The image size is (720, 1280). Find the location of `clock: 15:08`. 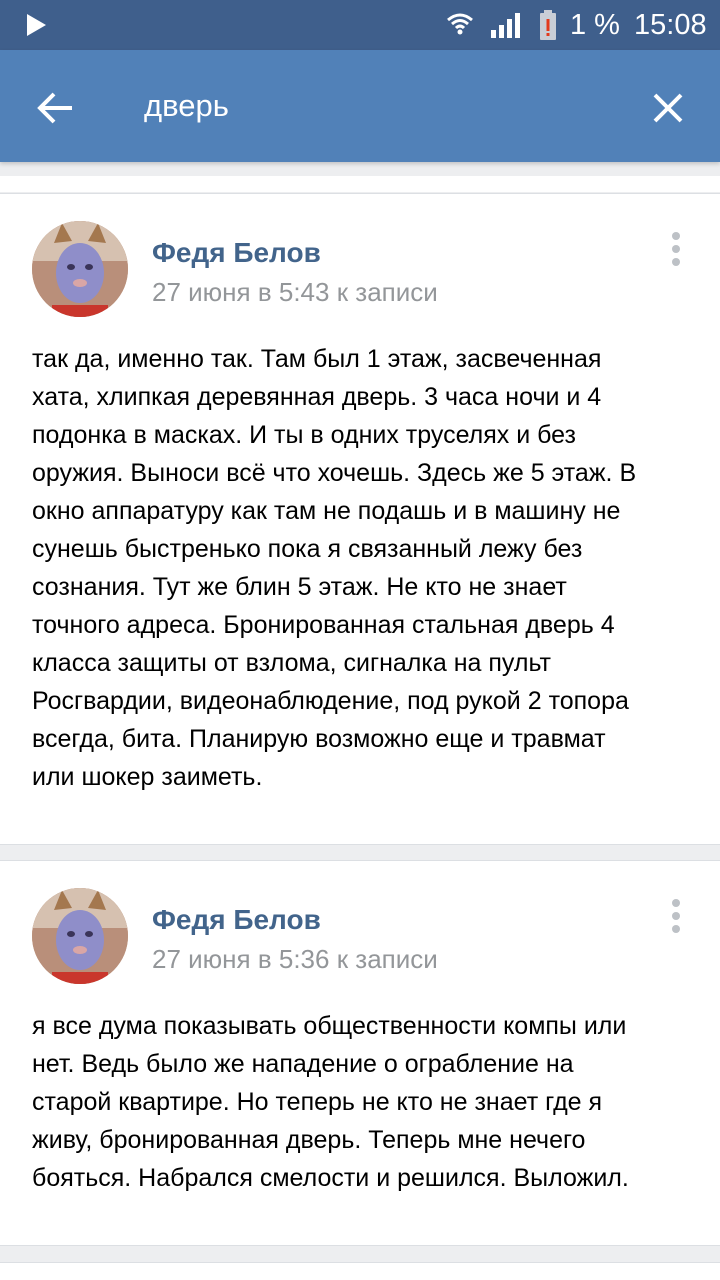

clock: 15:08 is located at coordinates (670, 25).